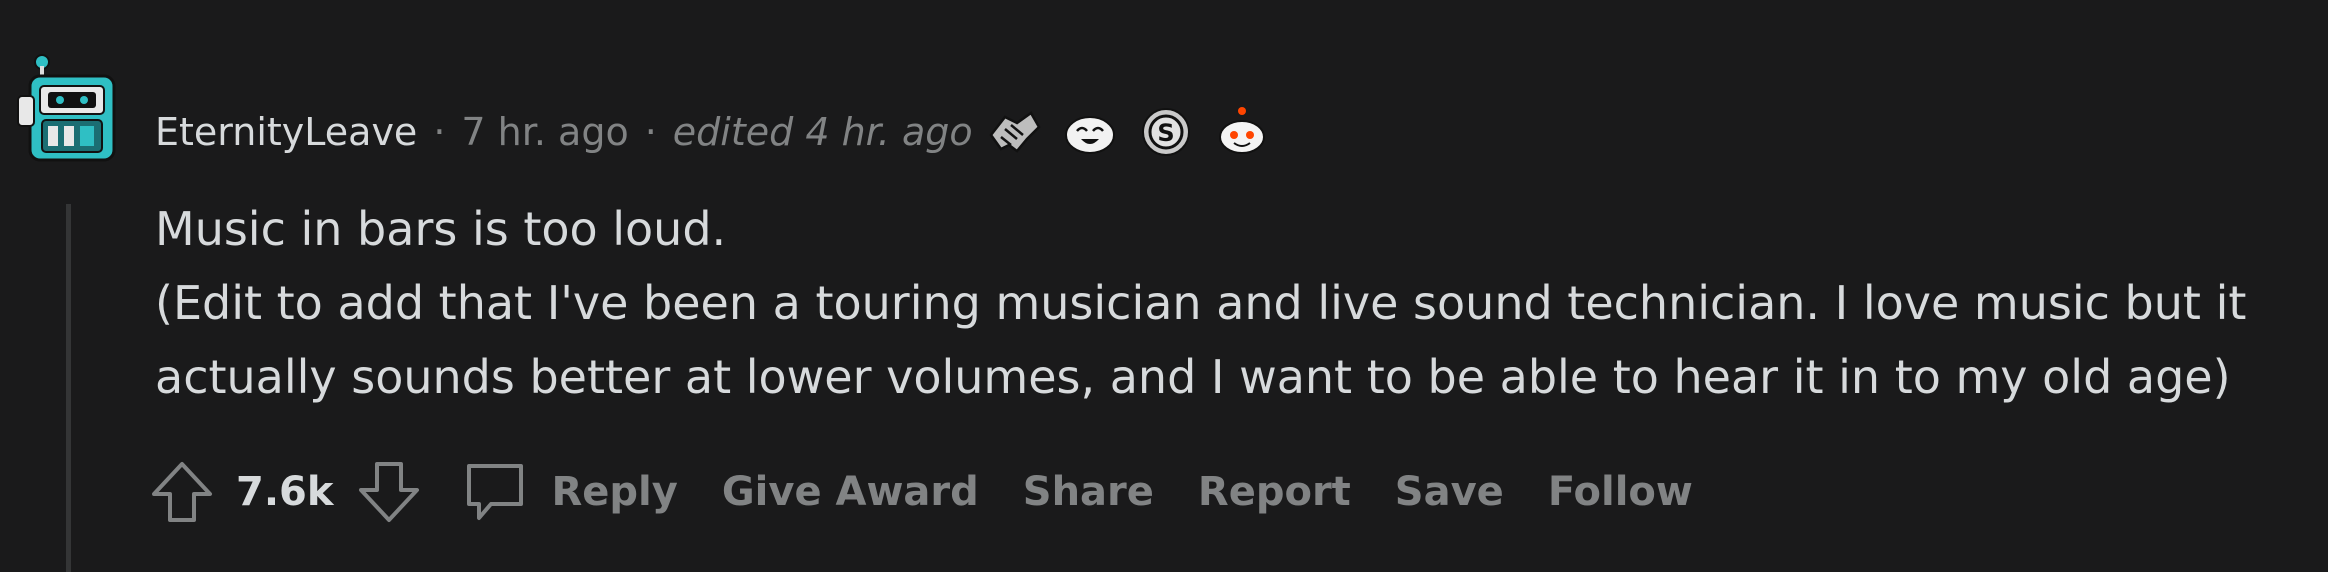 The height and width of the screenshot is (572, 2328). I want to click on downvote-icon, so click(389, 492).